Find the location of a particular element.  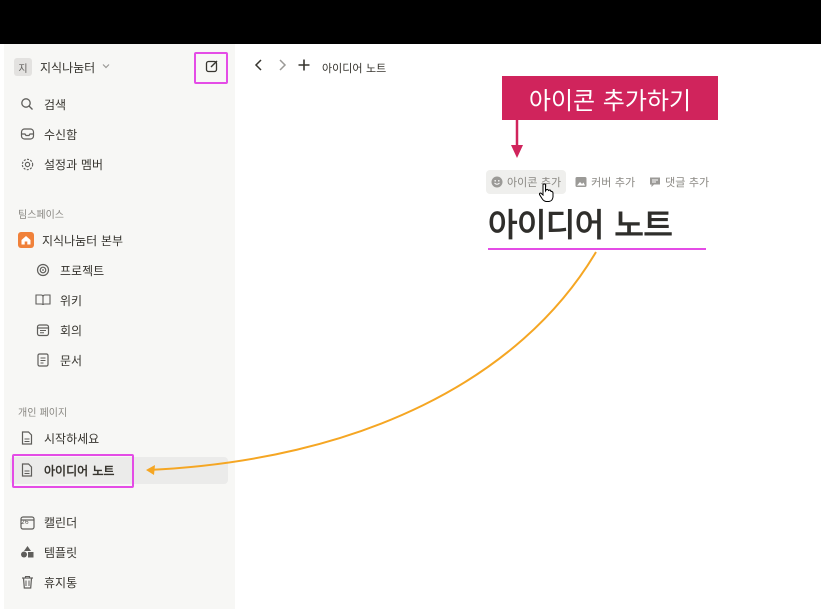

idea-note-highlight is located at coordinates (73, 471).